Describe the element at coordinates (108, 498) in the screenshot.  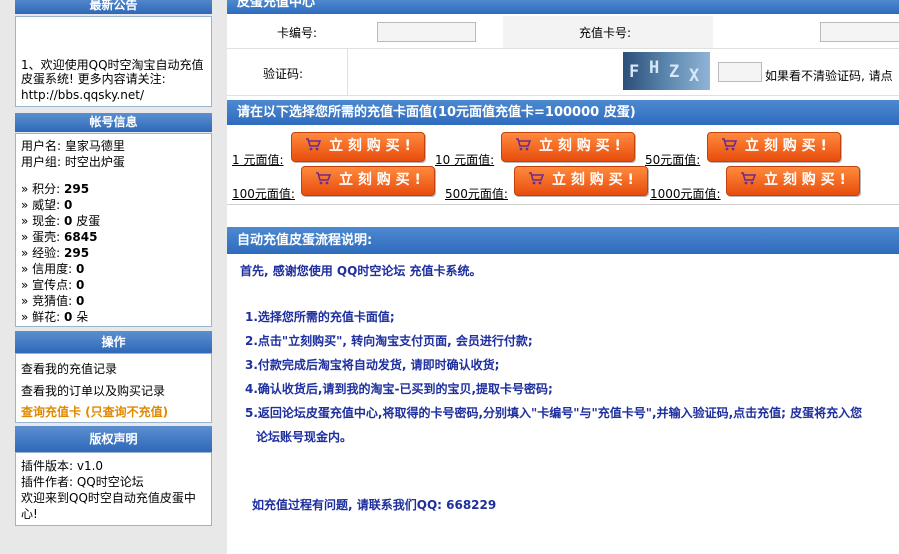
I see `welcome-line-1: 欢迎来到QQ时空自动充值皮蛋中` at that location.